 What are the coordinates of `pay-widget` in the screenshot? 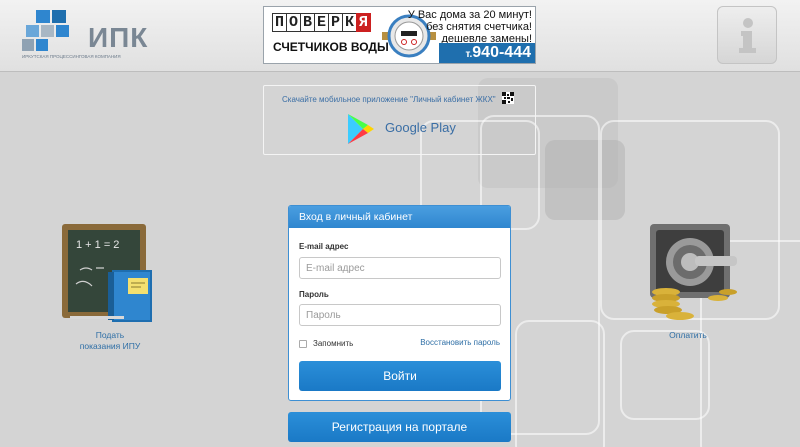 It's located at (693, 274).